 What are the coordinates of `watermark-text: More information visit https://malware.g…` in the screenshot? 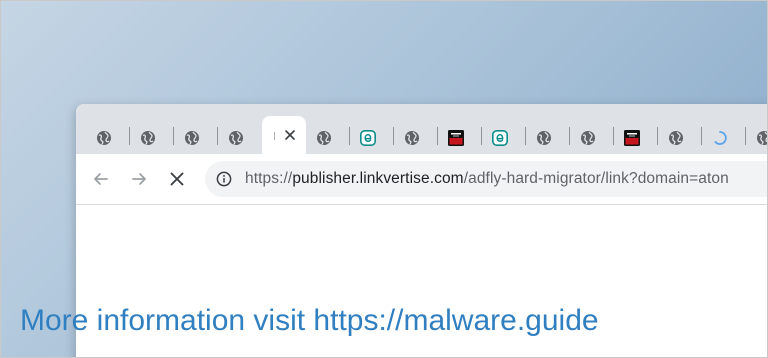 It's located at (309, 320).